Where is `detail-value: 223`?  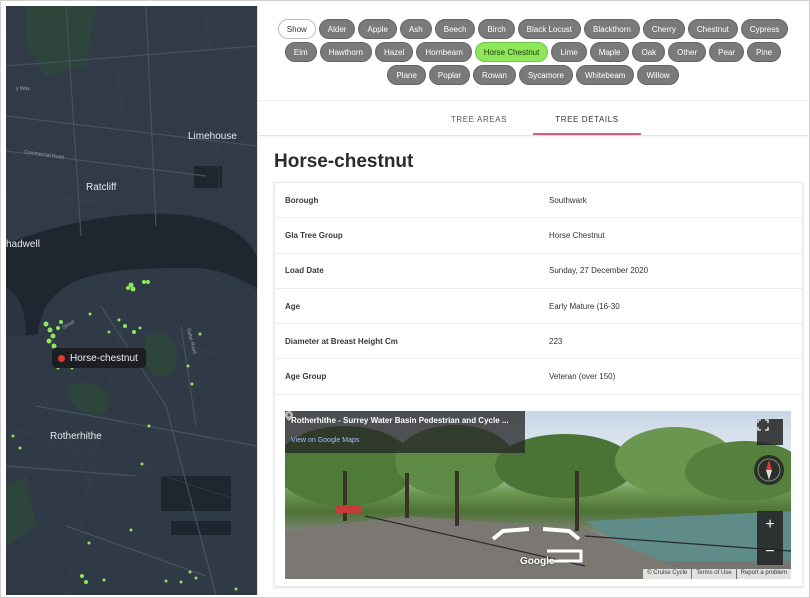 detail-value: 223 is located at coordinates (556, 341).